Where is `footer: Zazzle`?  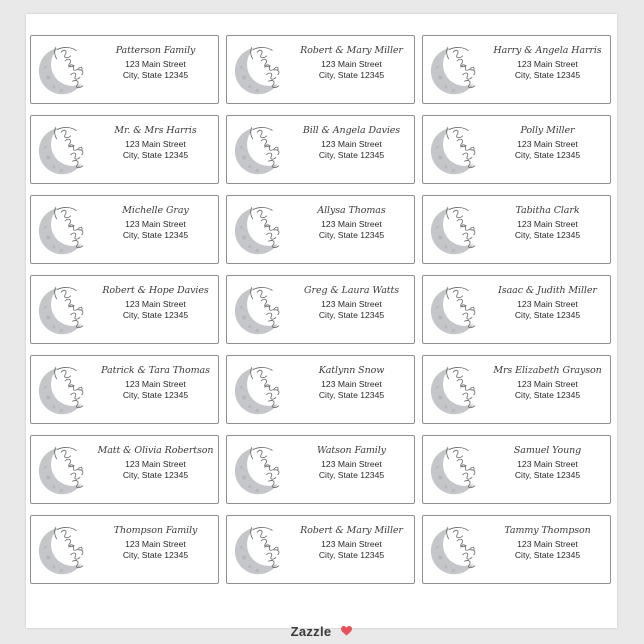 footer: Zazzle is located at coordinates (321, 631).